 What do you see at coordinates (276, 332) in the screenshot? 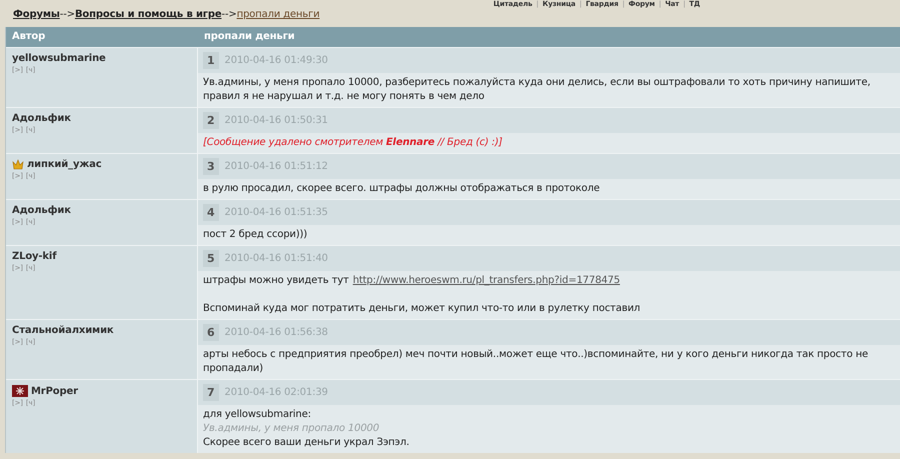
I see `post-time: 2010-04-16 01:56:38` at bounding box center [276, 332].